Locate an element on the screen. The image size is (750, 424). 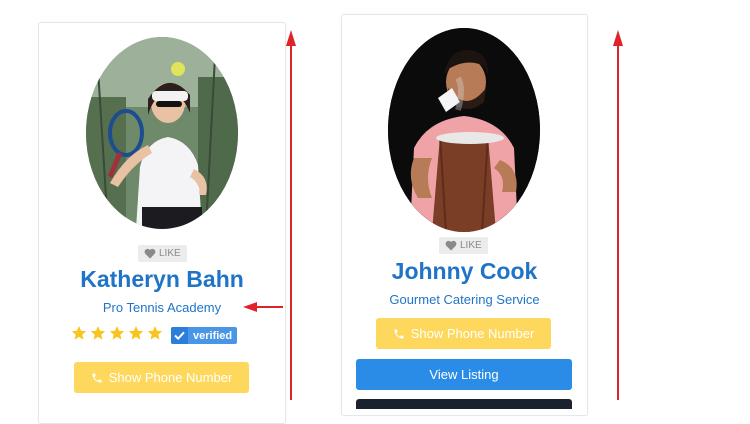
tennis-player-photo is located at coordinates (162, 133).